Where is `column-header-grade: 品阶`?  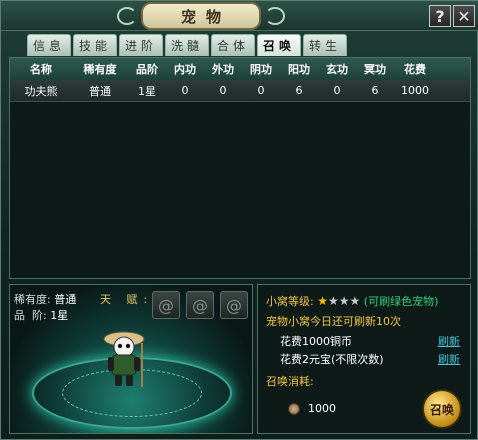 column-header-grade: 品阶 is located at coordinates (147, 69).